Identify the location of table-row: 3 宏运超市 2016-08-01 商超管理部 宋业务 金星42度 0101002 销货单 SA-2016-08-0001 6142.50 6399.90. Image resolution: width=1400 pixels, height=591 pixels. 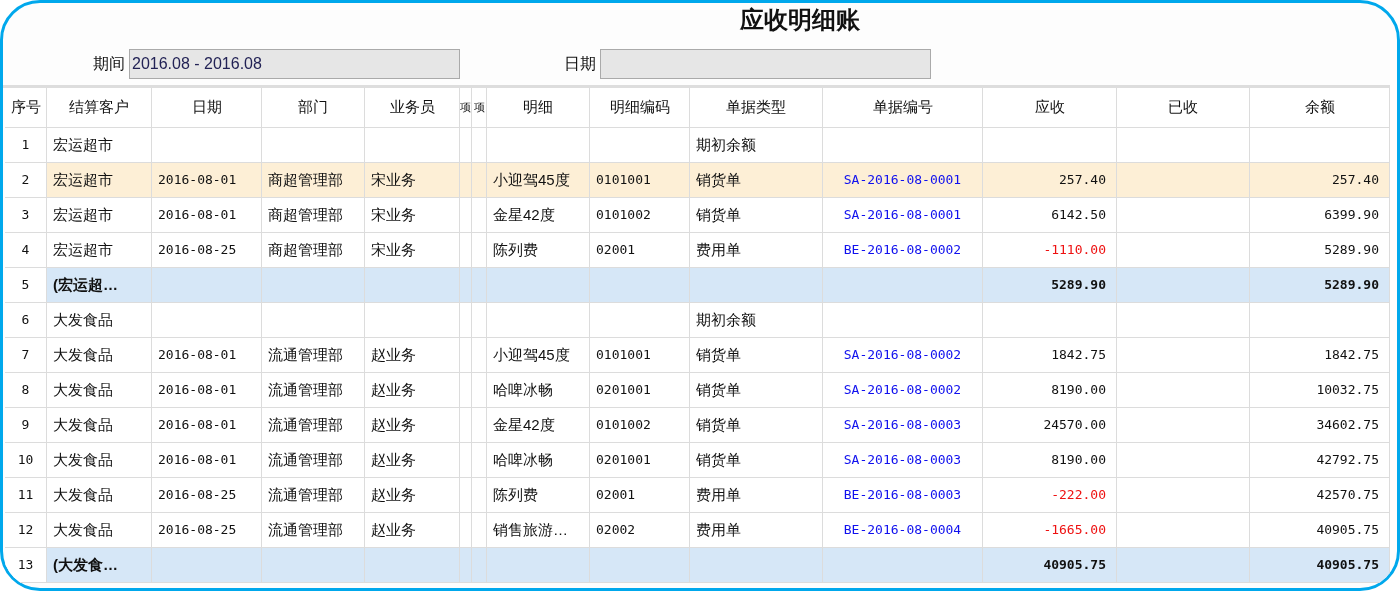
(697, 215).